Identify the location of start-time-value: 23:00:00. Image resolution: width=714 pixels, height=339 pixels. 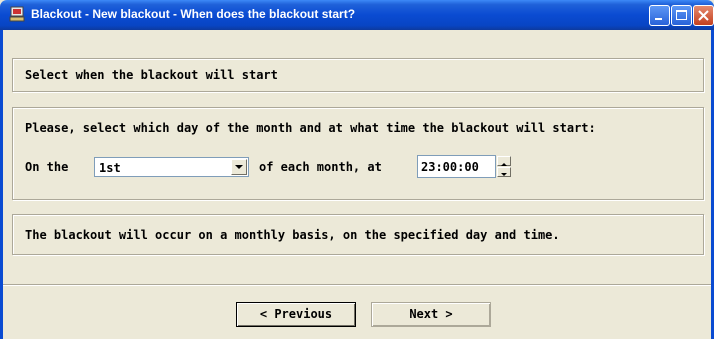
(450, 167).